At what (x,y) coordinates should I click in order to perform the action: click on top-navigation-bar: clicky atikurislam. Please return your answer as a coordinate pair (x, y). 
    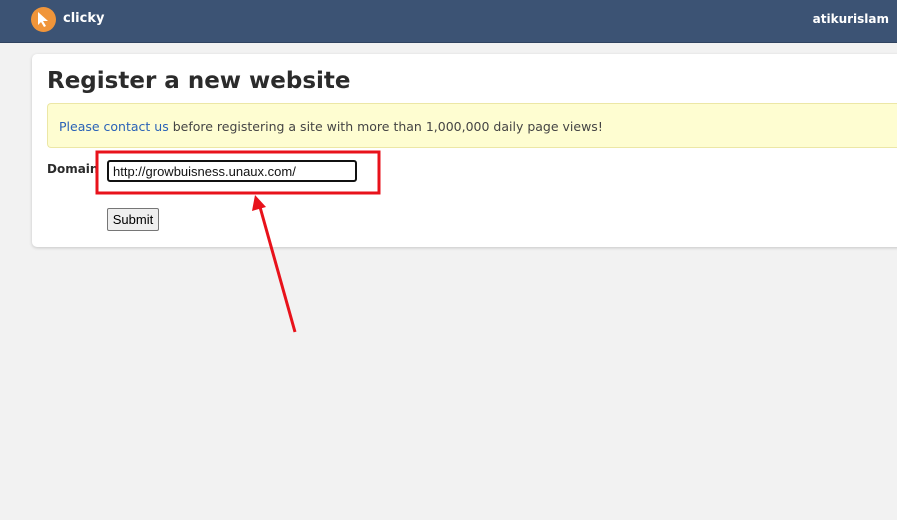
    Looking at the image, I should click on (448, 21).